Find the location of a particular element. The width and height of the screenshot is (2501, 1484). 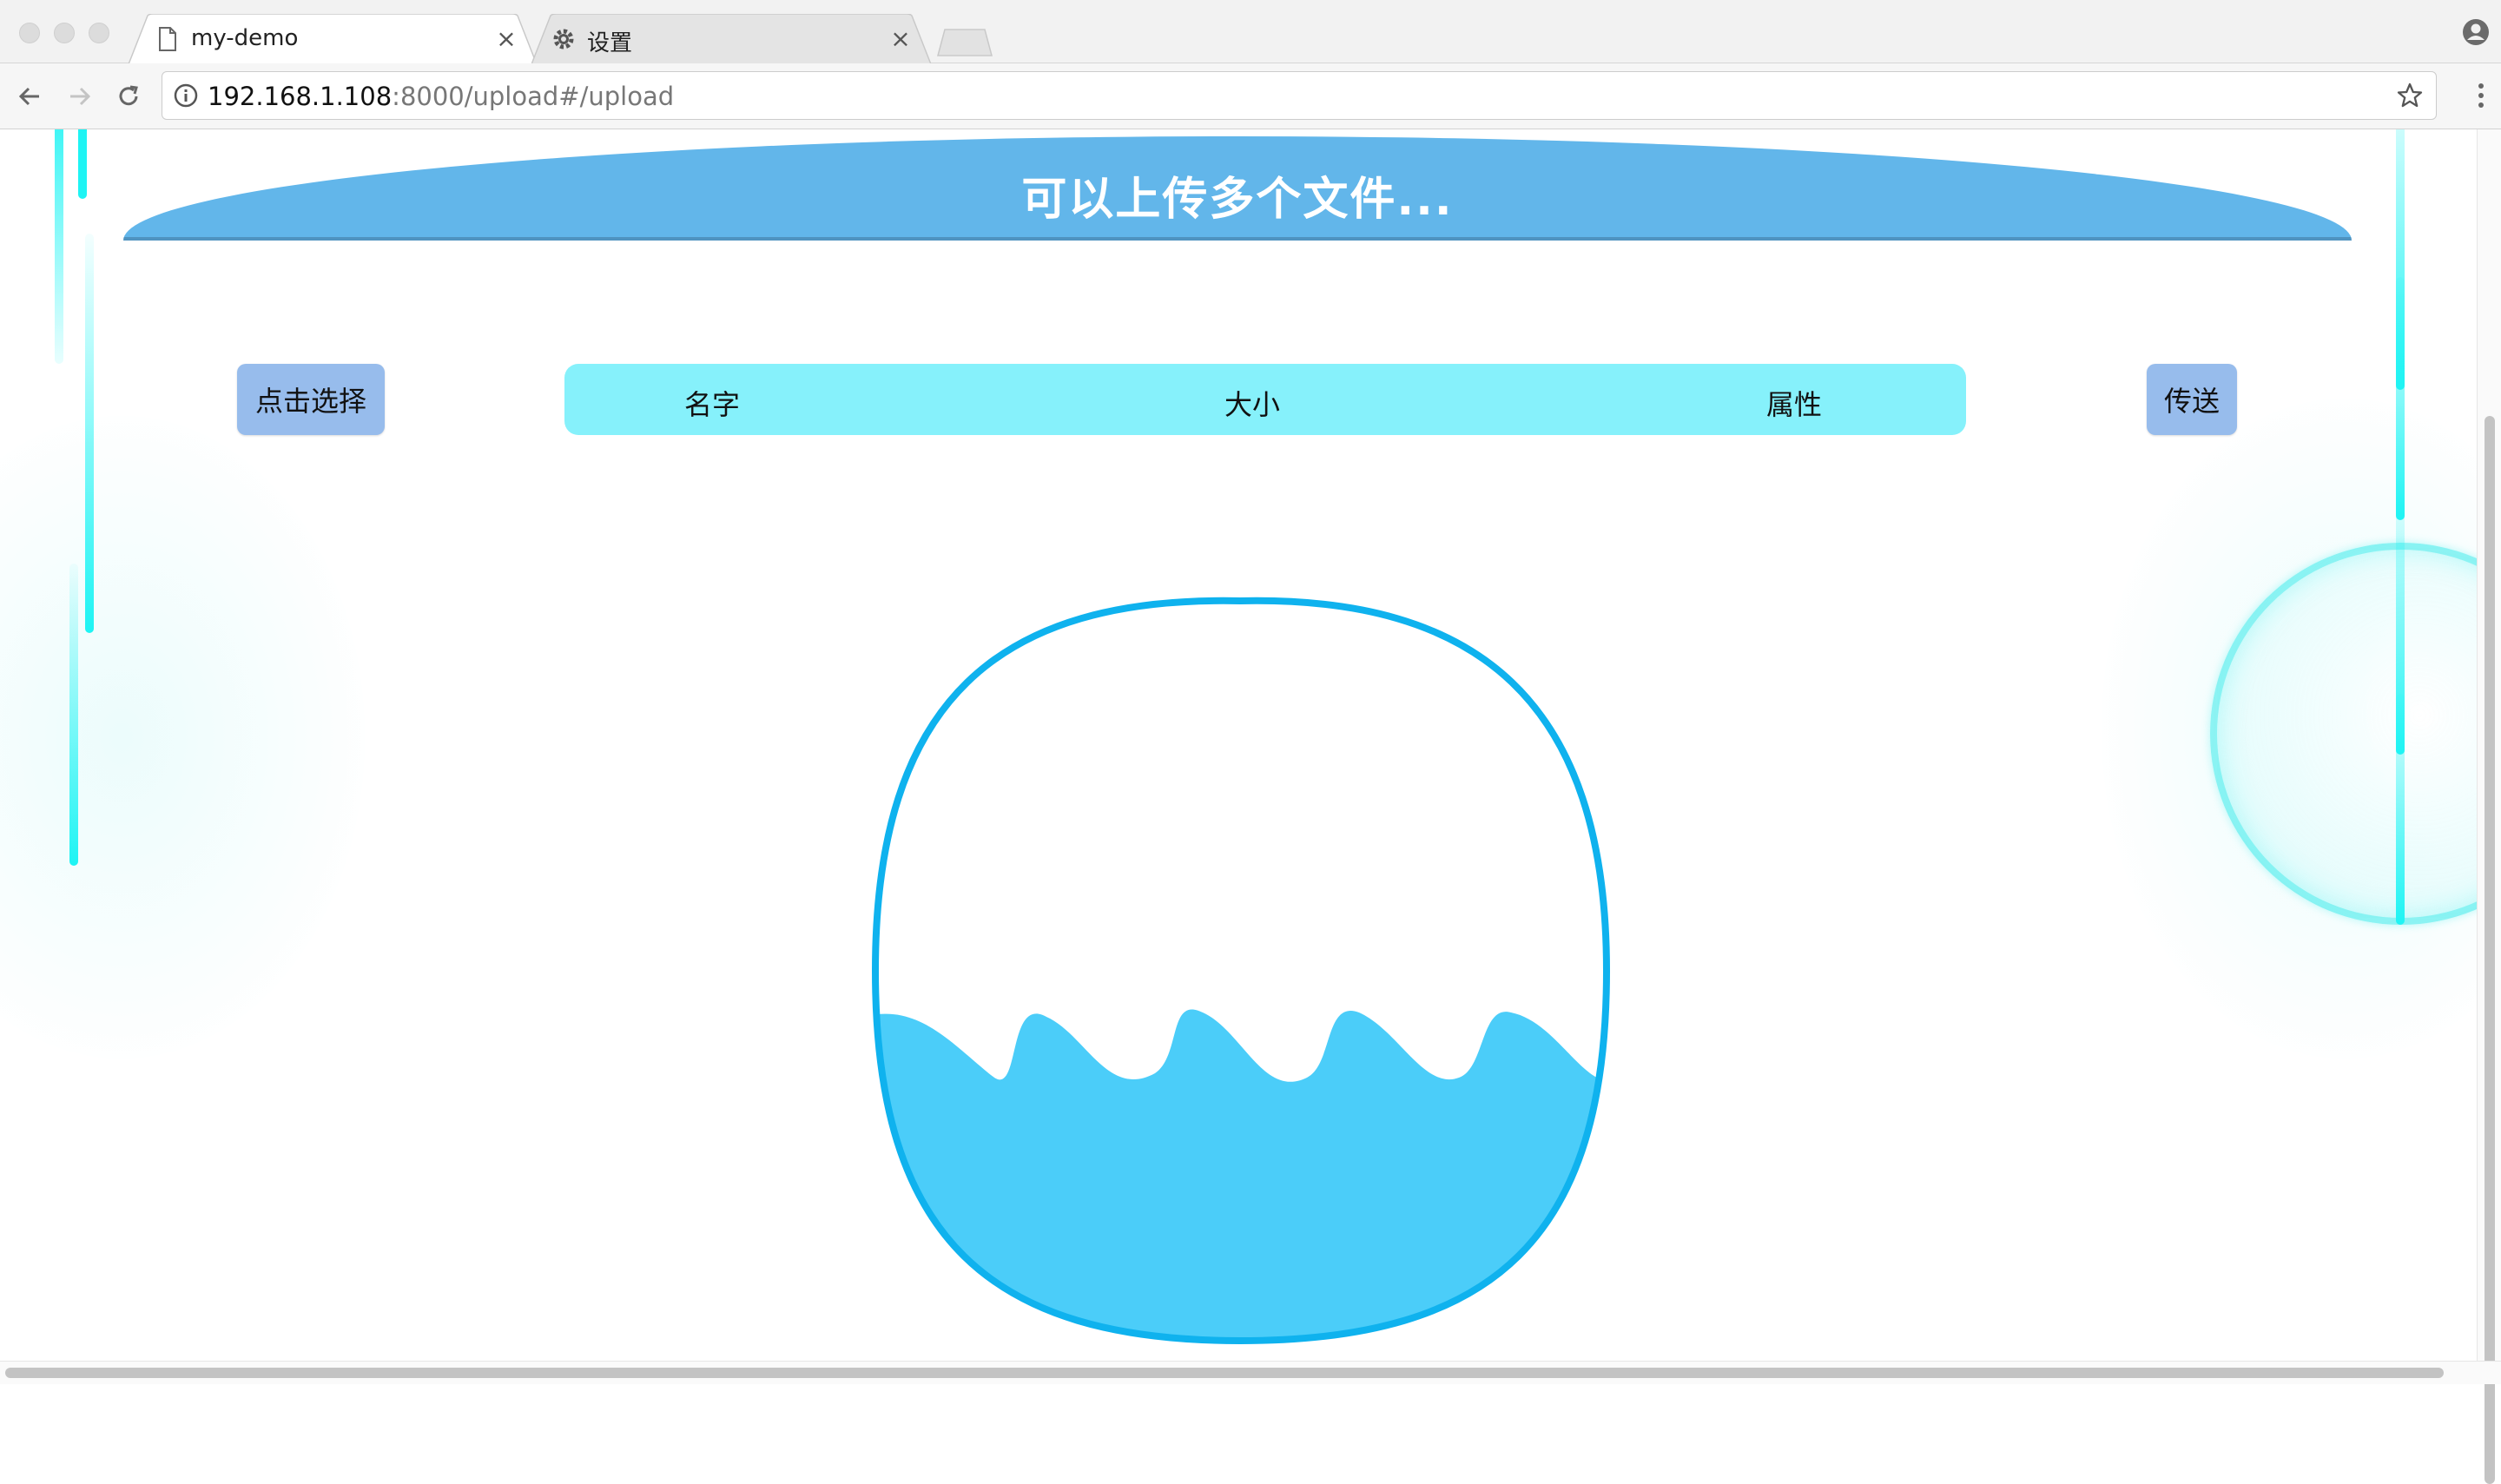

arrow-right-icon is located at coordinates (80, 96).